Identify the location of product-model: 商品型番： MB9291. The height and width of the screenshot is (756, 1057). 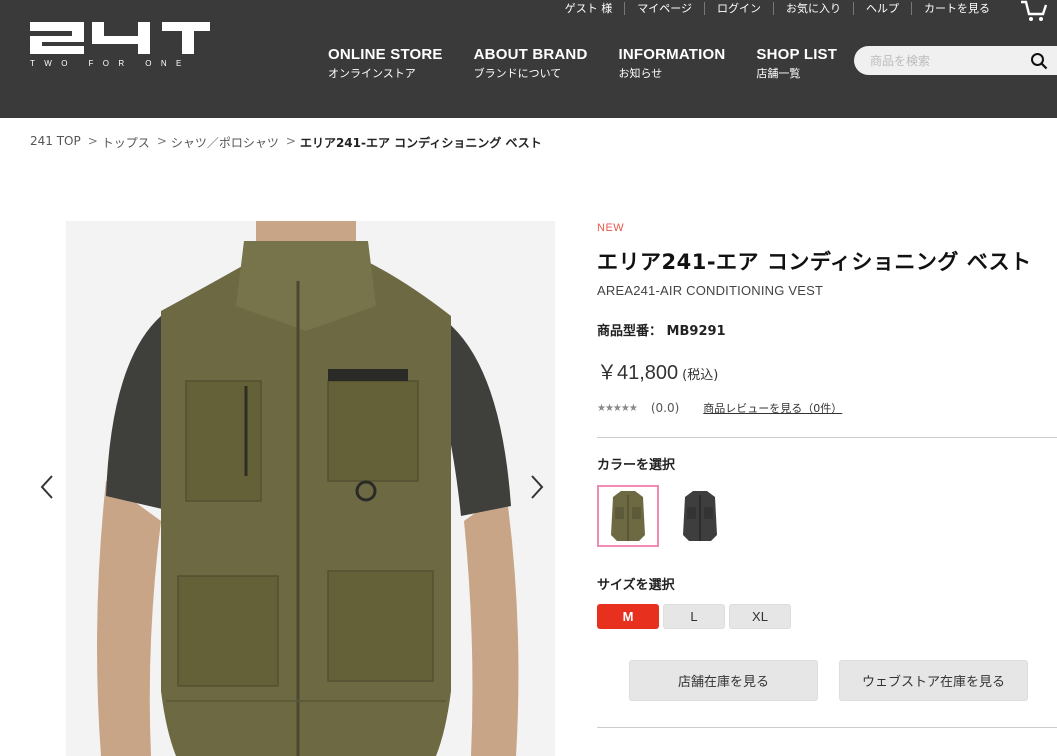
(661, 329).